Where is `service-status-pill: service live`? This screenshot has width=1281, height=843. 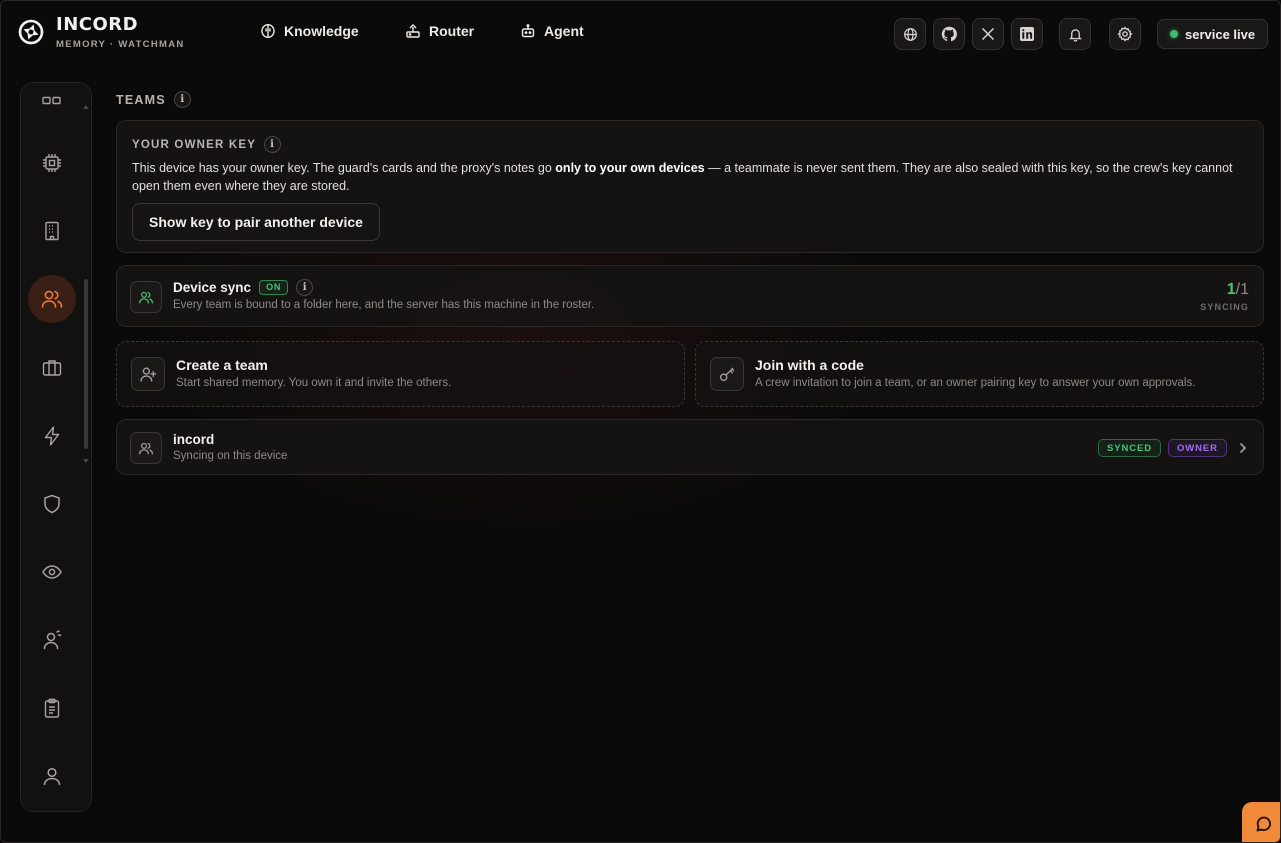
service-status-pill: service live is located at coordinates (1212, 34).